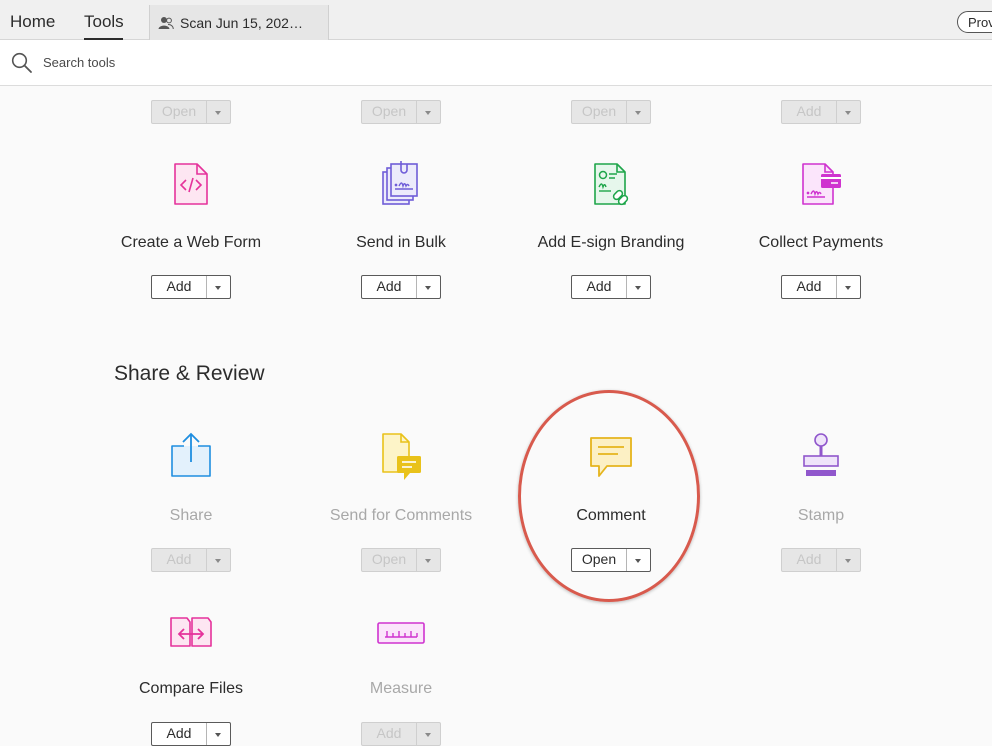 Image resolution: width=992 pixels, height=746 pixels. Describe the element at coordinates (611, 242) in the screenshot. I see `tool-name: Add E-sign Branding` at that location.